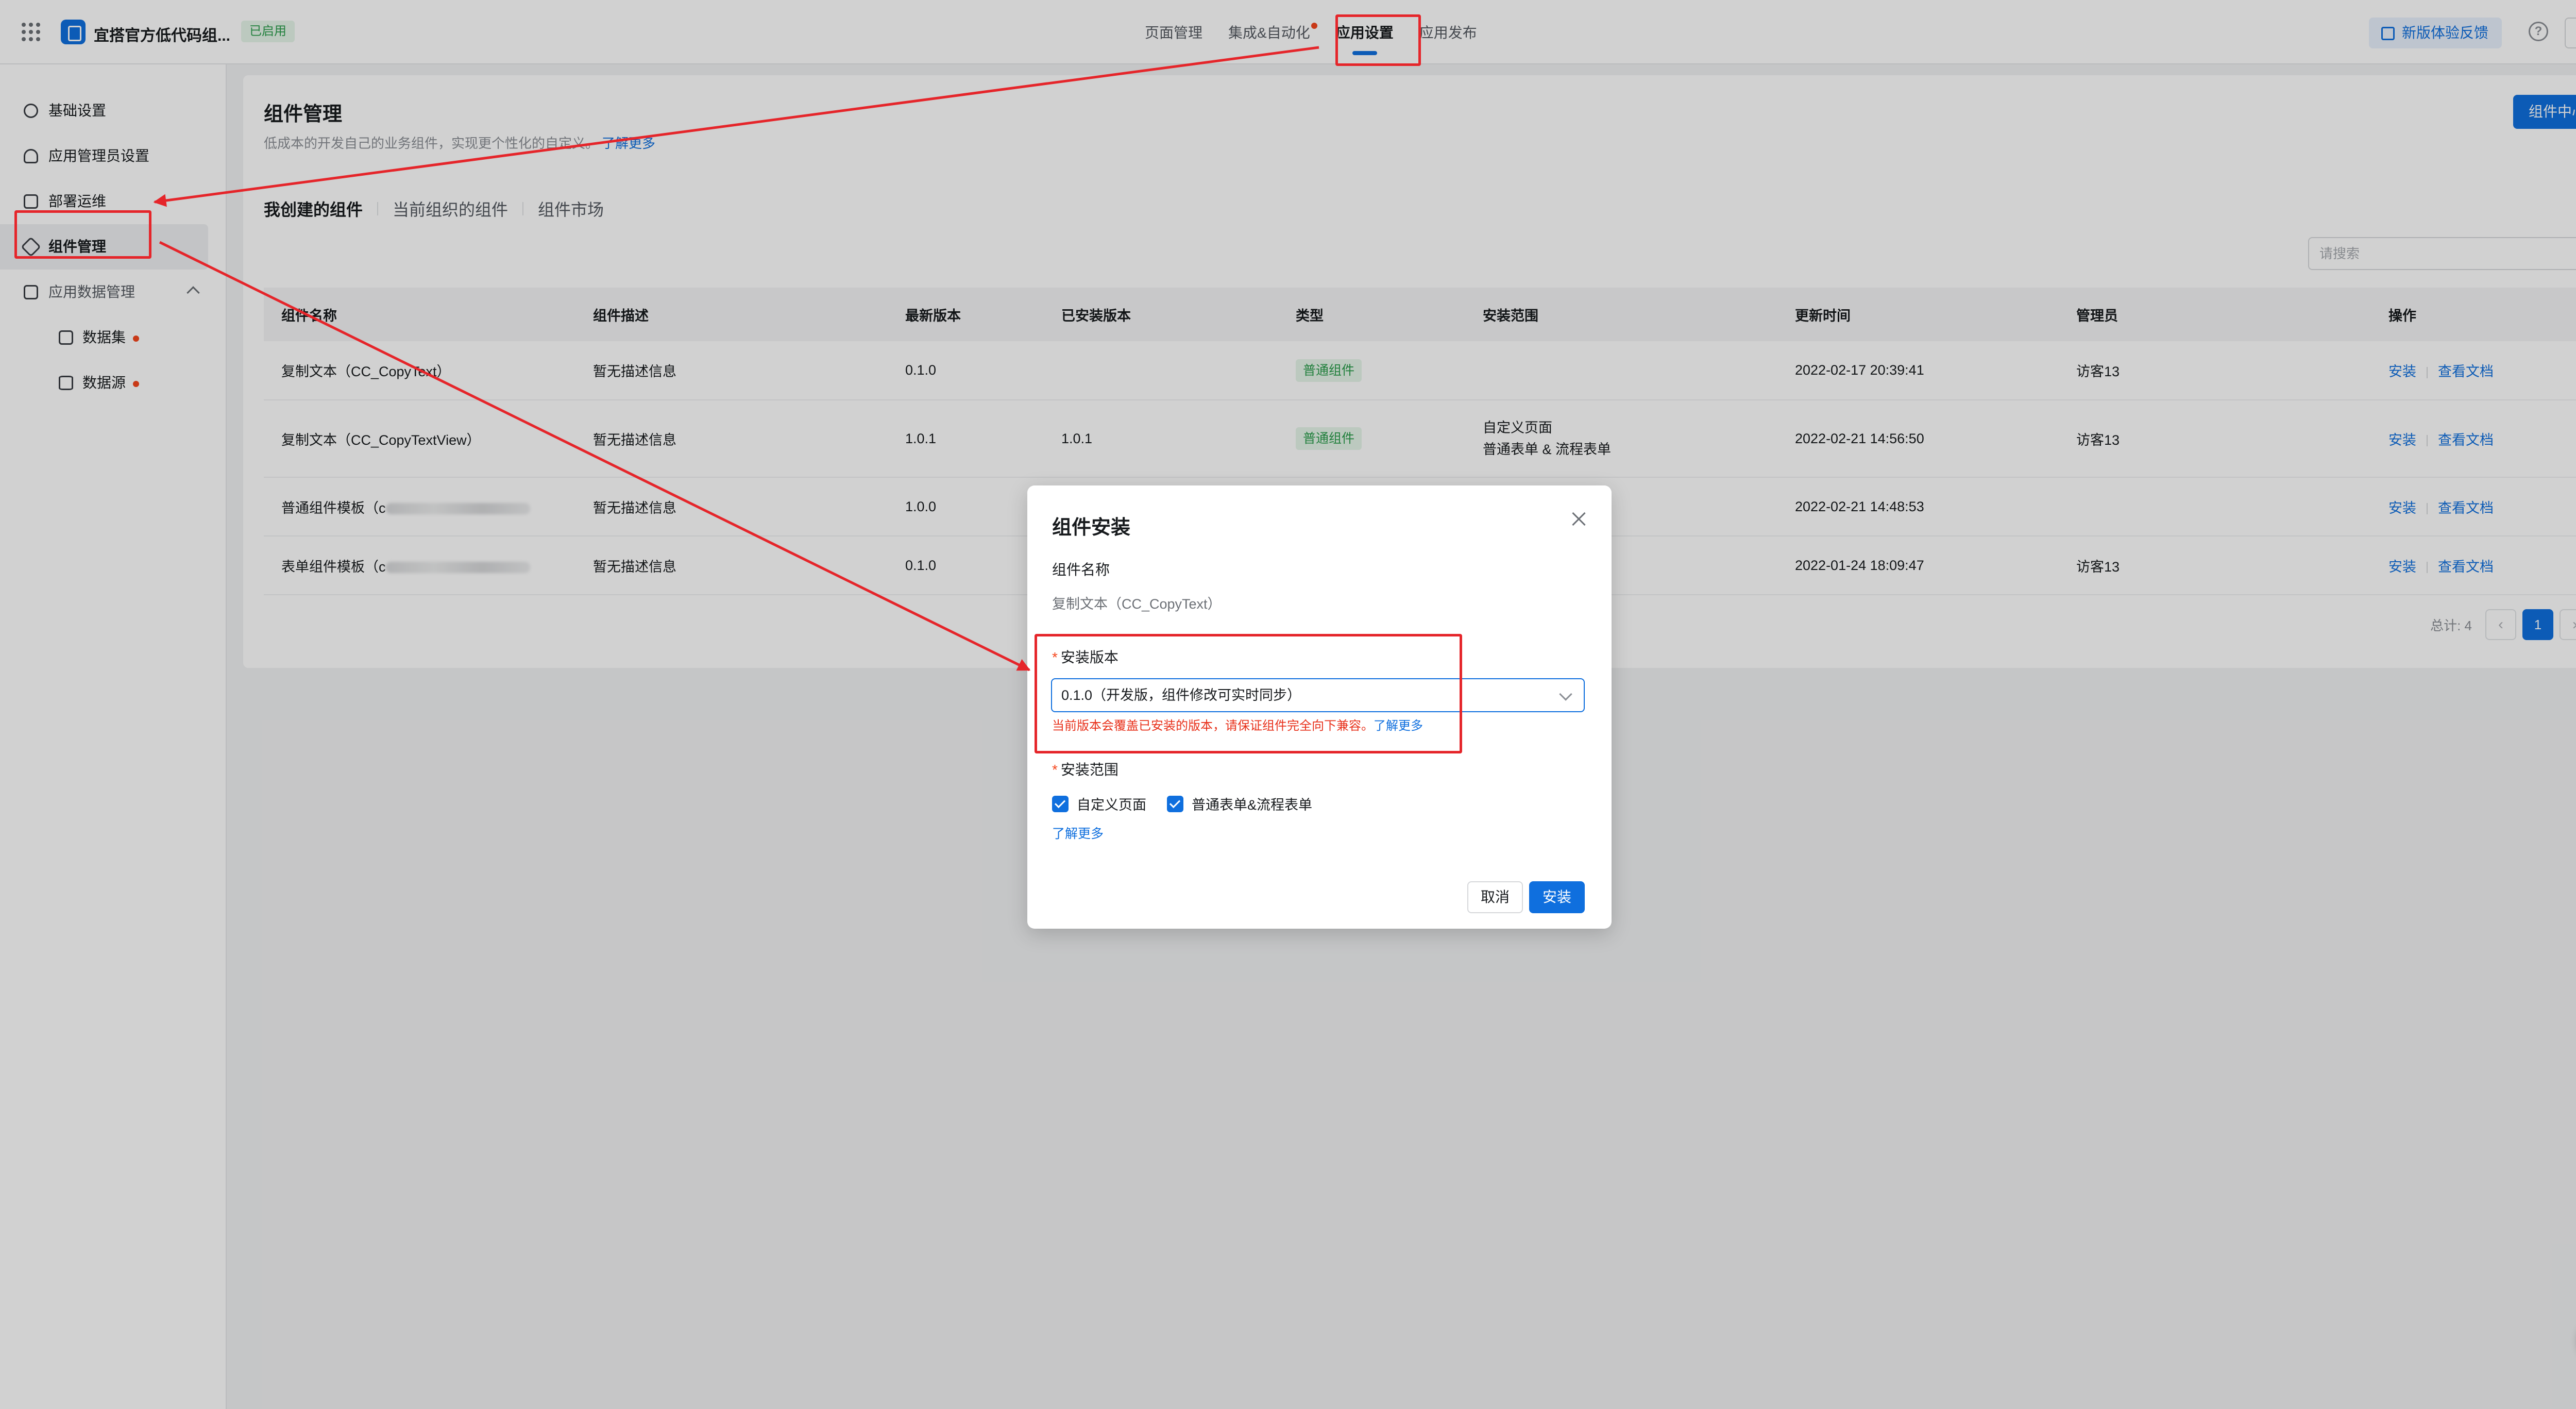  What do you see at coordinates (595, 456) in the screenshot?
I see `arrow-to-version-select` at bounding box center [595, 456].